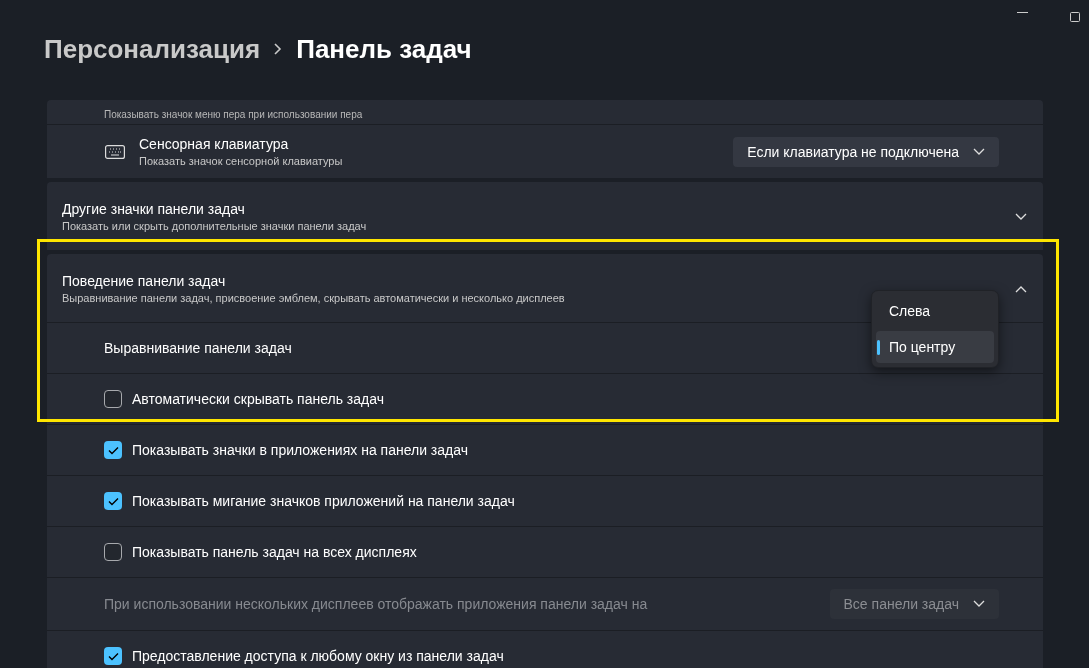 This screenshot has width=1089, height=668. What do you see at coordinates (278, 49) in the screenshot?
I see `chevron-right-icon` at bounding box center [278, 49].